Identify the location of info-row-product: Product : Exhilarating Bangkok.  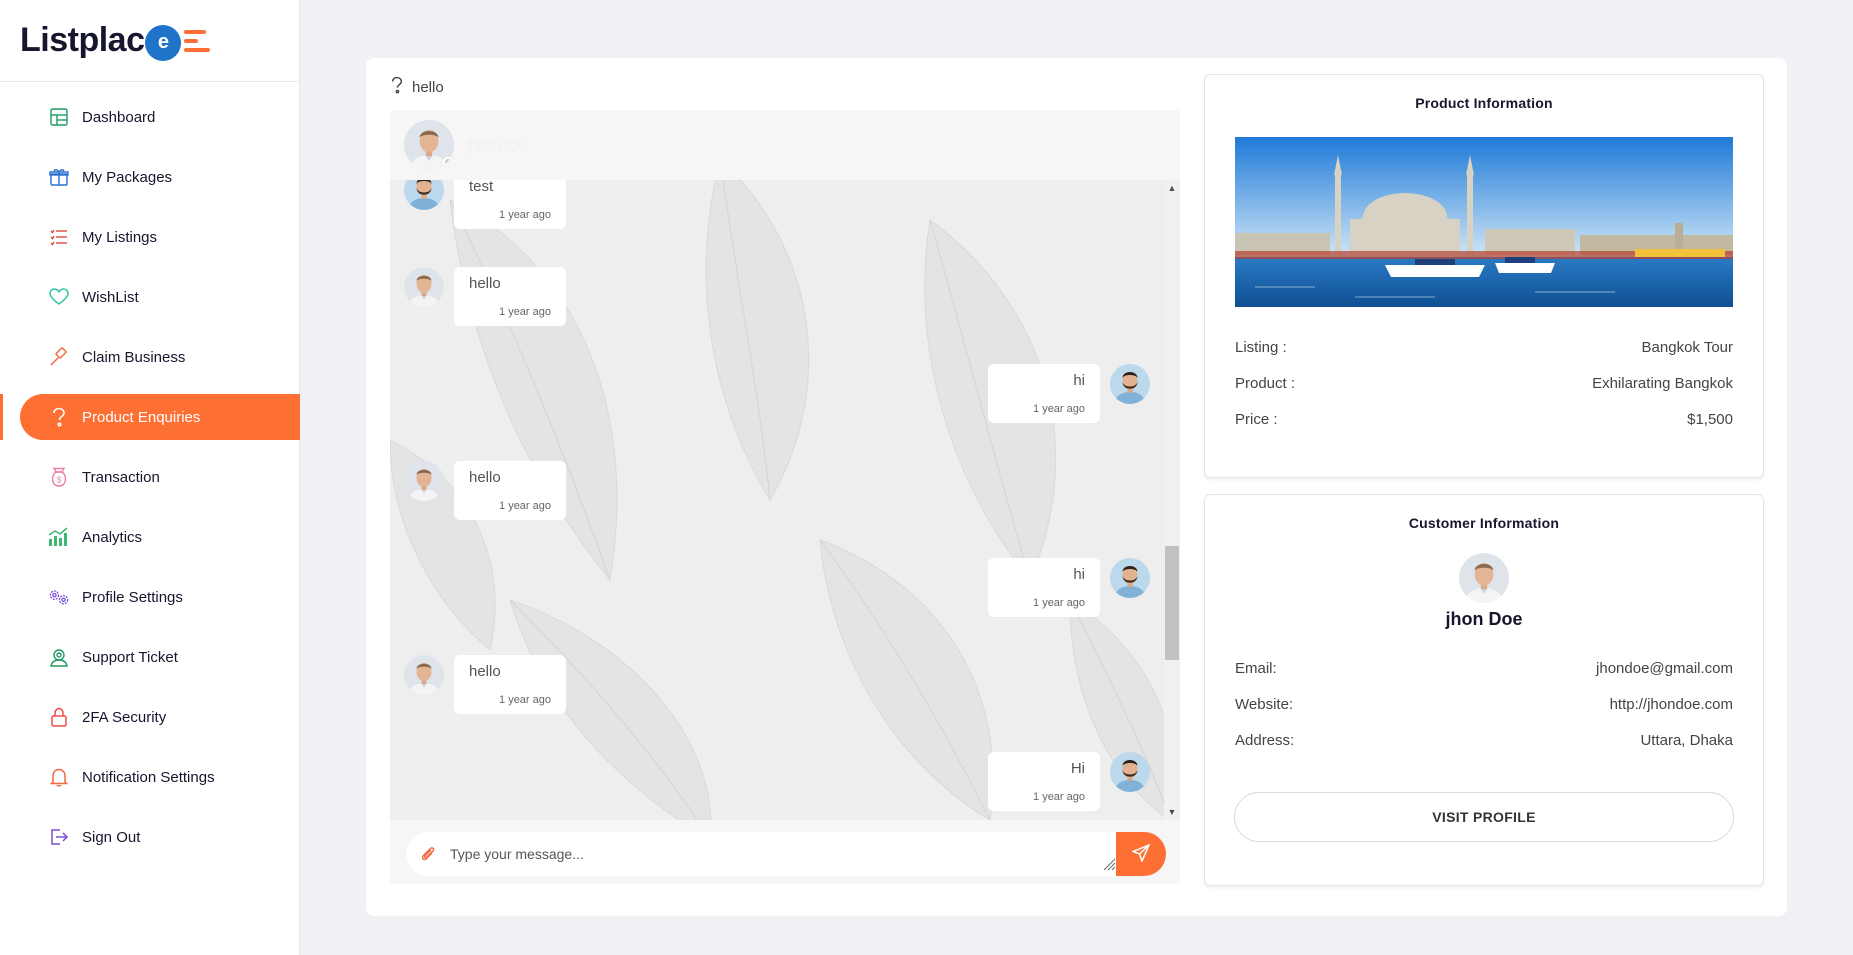
(1484, 383).